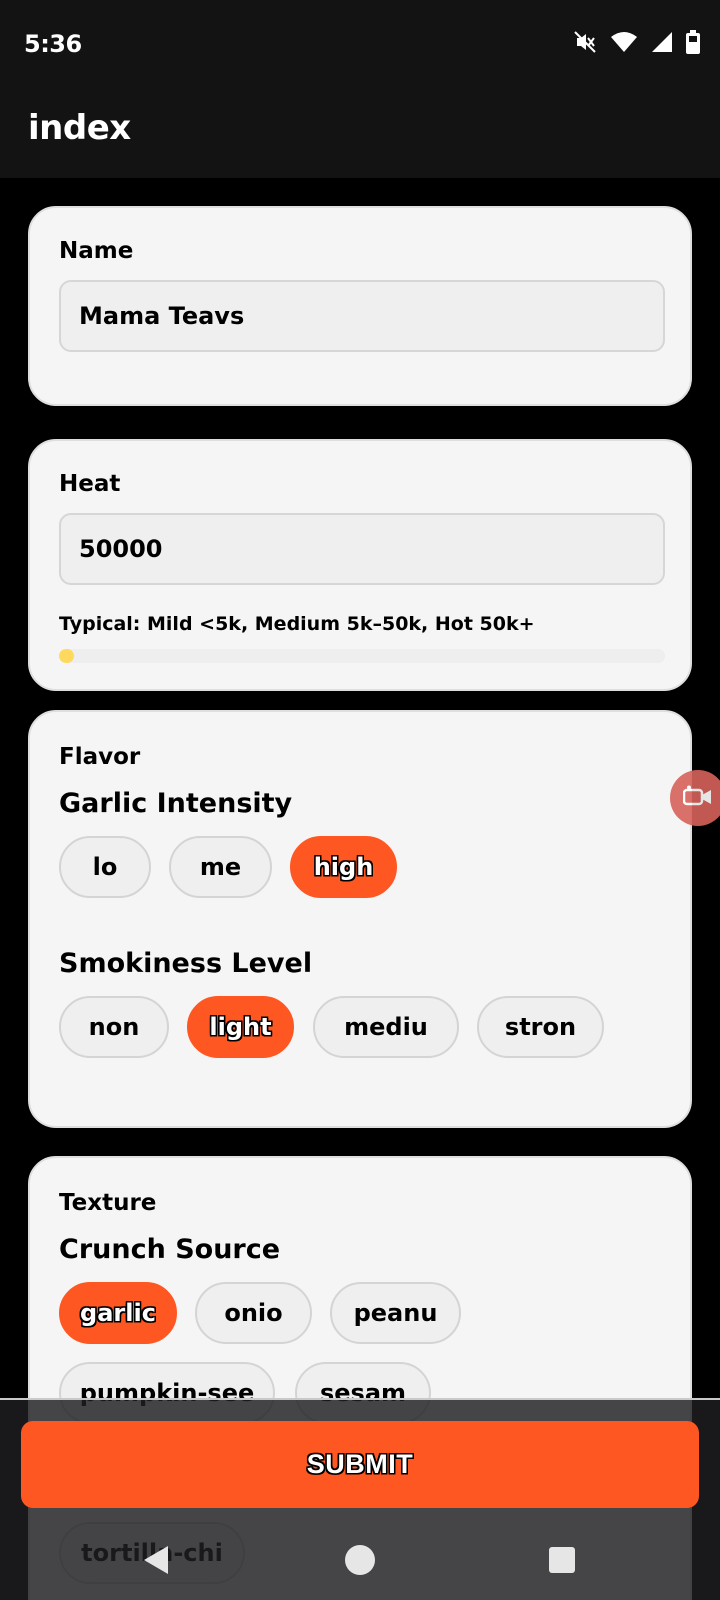 The height and width of the screenshot is (1600, 720). Describe the element at coordinates (697, 798) in the screenshot. I see `video-camera-icon` at that location.